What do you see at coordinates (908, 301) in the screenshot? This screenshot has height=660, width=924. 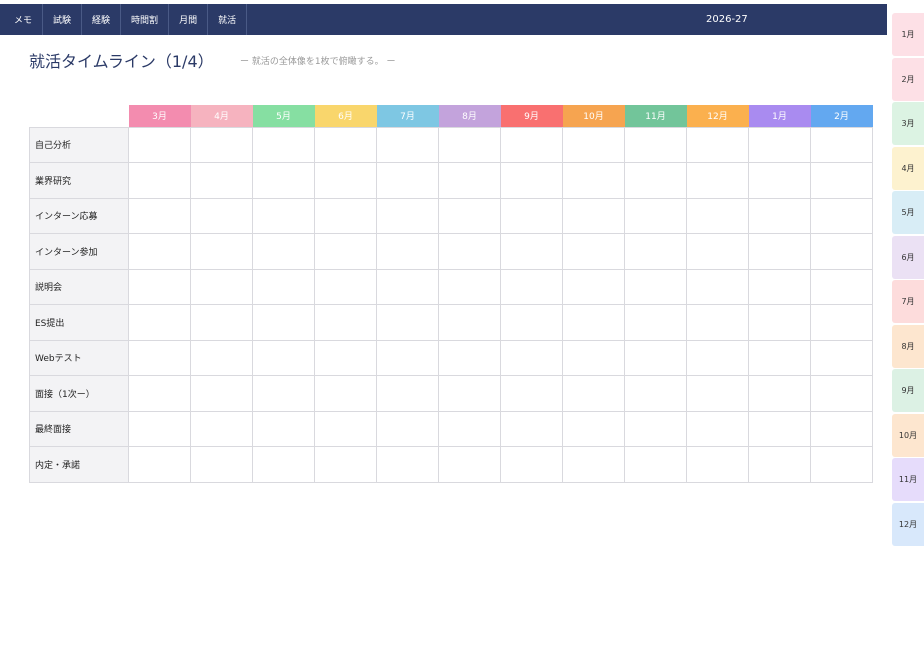 I see `side-tab-month: 7月` at bounding box center [908, 301].